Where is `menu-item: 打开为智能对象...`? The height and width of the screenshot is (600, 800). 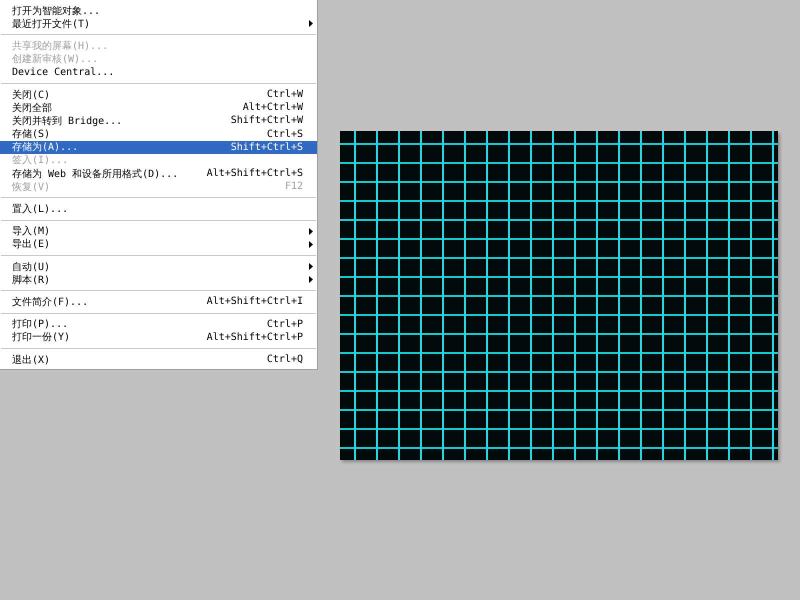
menu-item: 打开为智能对象... is located at coordinates (158, 11).